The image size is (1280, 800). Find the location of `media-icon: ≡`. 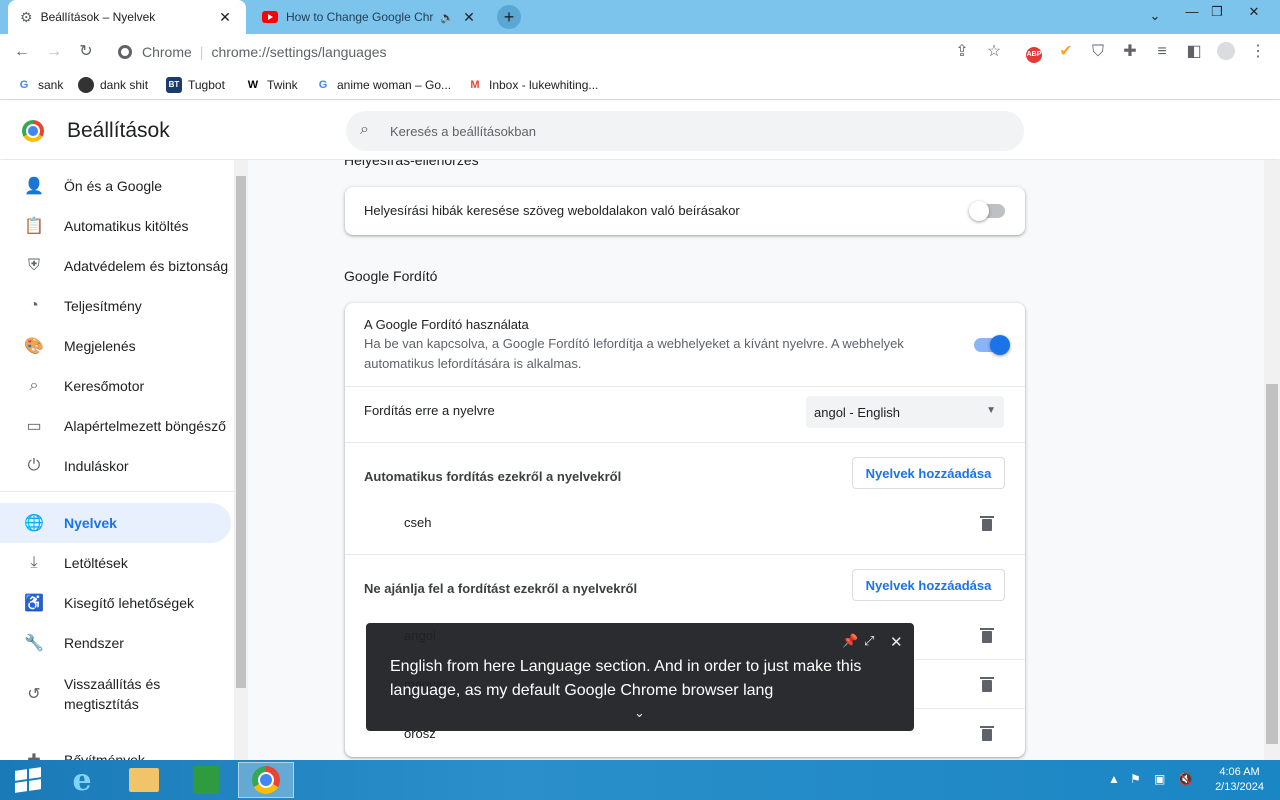

media-icon: ≡ is located at coordinates (1162, 52).